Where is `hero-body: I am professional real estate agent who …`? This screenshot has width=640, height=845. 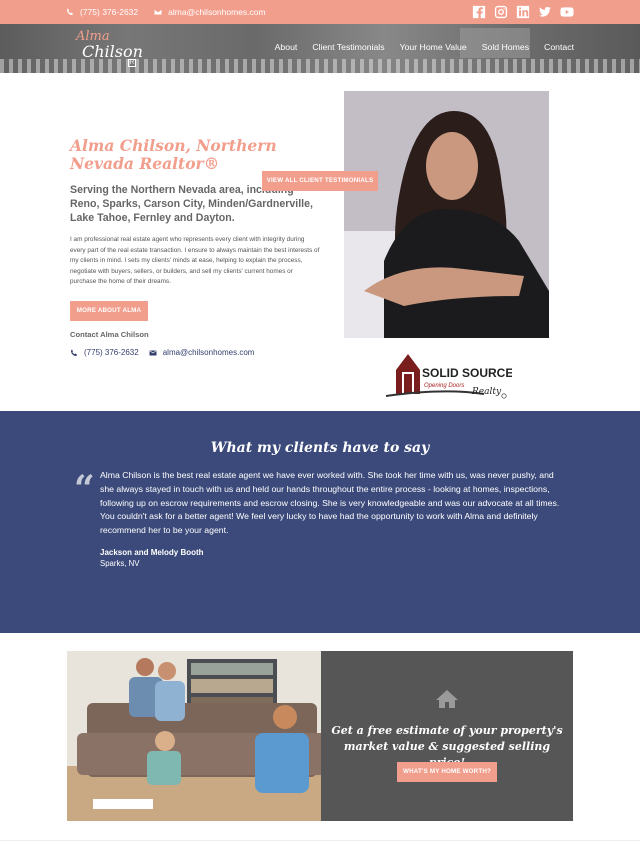
hero-body: I am professional real estate agent who … is located at coordinates (195, 261).